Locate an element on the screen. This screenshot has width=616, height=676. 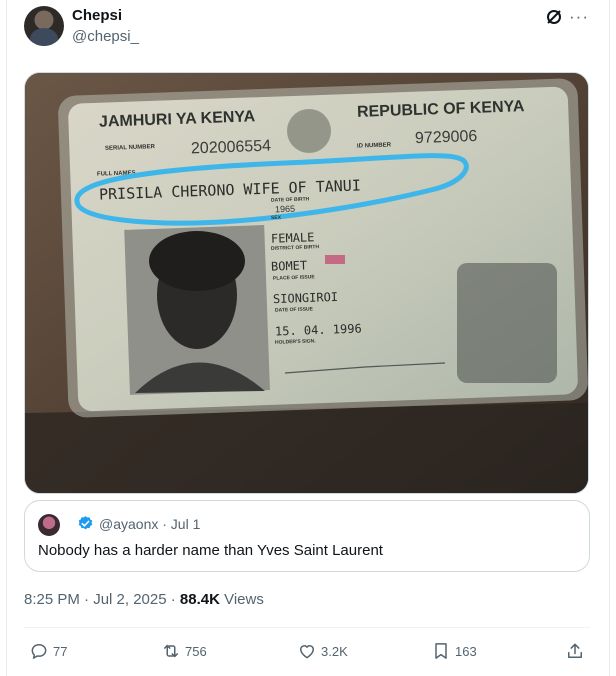
frame-border-left is located at coordinates (6, 338).